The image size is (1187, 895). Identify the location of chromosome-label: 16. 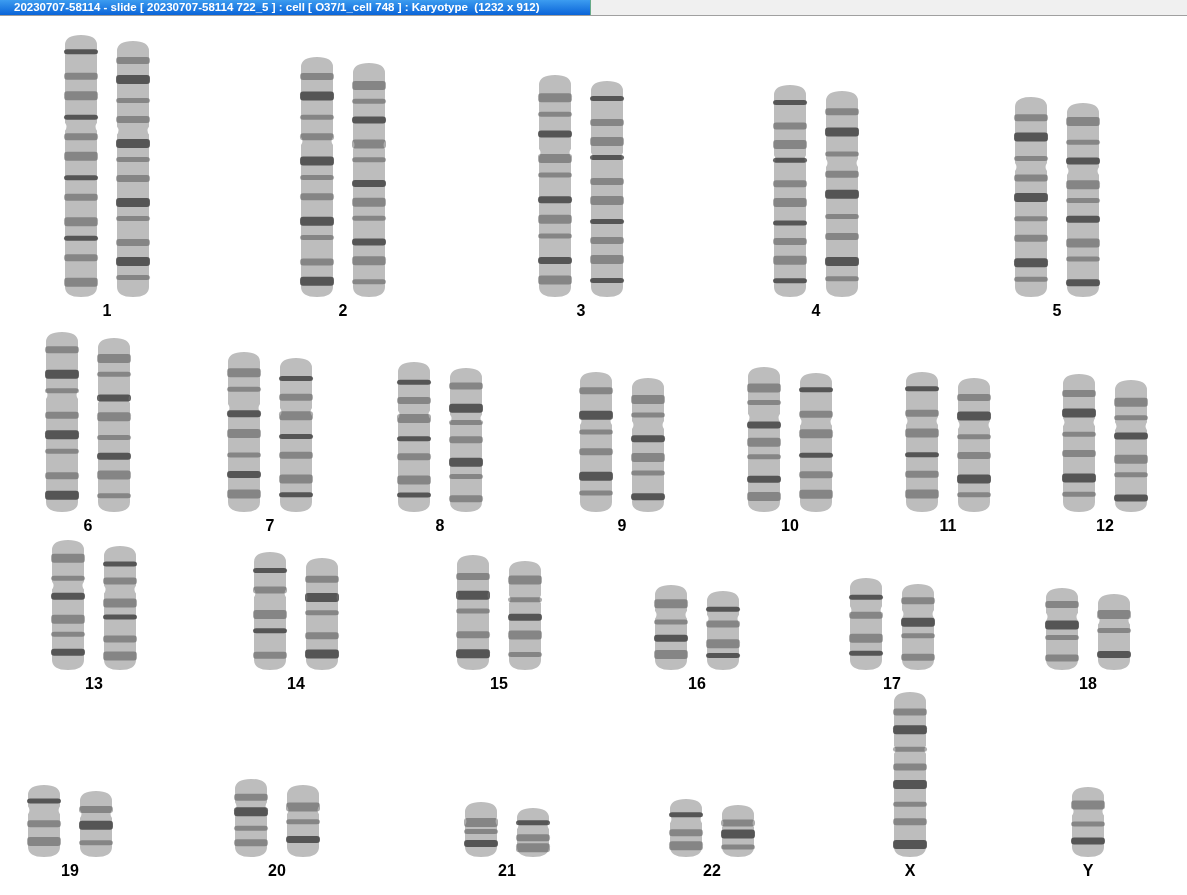
(697, 684).